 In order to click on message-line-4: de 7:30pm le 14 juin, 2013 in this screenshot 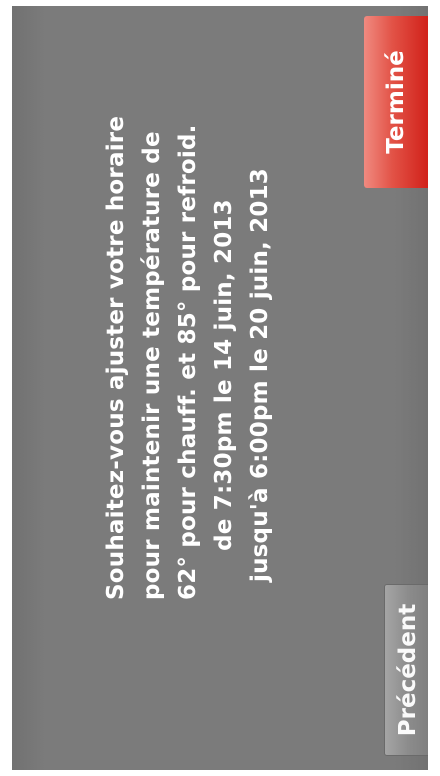, I will do `click(224, 375)`.